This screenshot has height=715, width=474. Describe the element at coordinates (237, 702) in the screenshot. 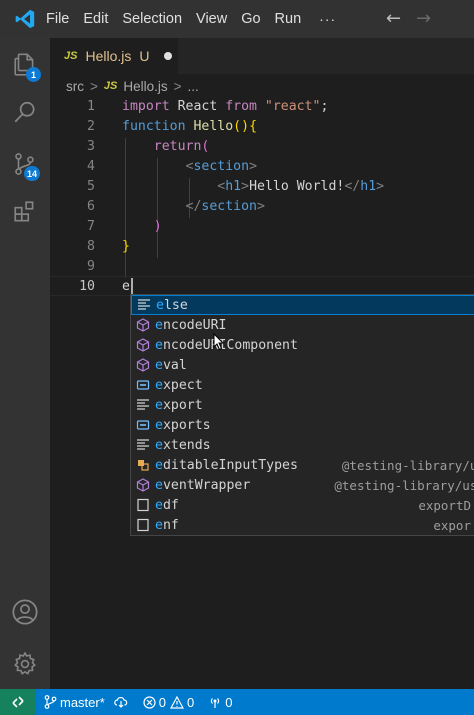

I see `status-bar: master* 0 0 0` at that location.